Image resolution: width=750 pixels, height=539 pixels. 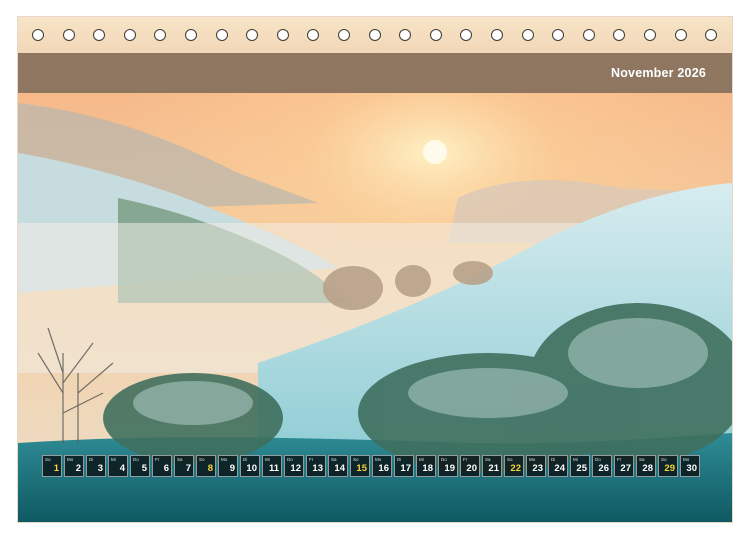 I want to click on day-cell: Mo 23, so click(x=536, y=466).